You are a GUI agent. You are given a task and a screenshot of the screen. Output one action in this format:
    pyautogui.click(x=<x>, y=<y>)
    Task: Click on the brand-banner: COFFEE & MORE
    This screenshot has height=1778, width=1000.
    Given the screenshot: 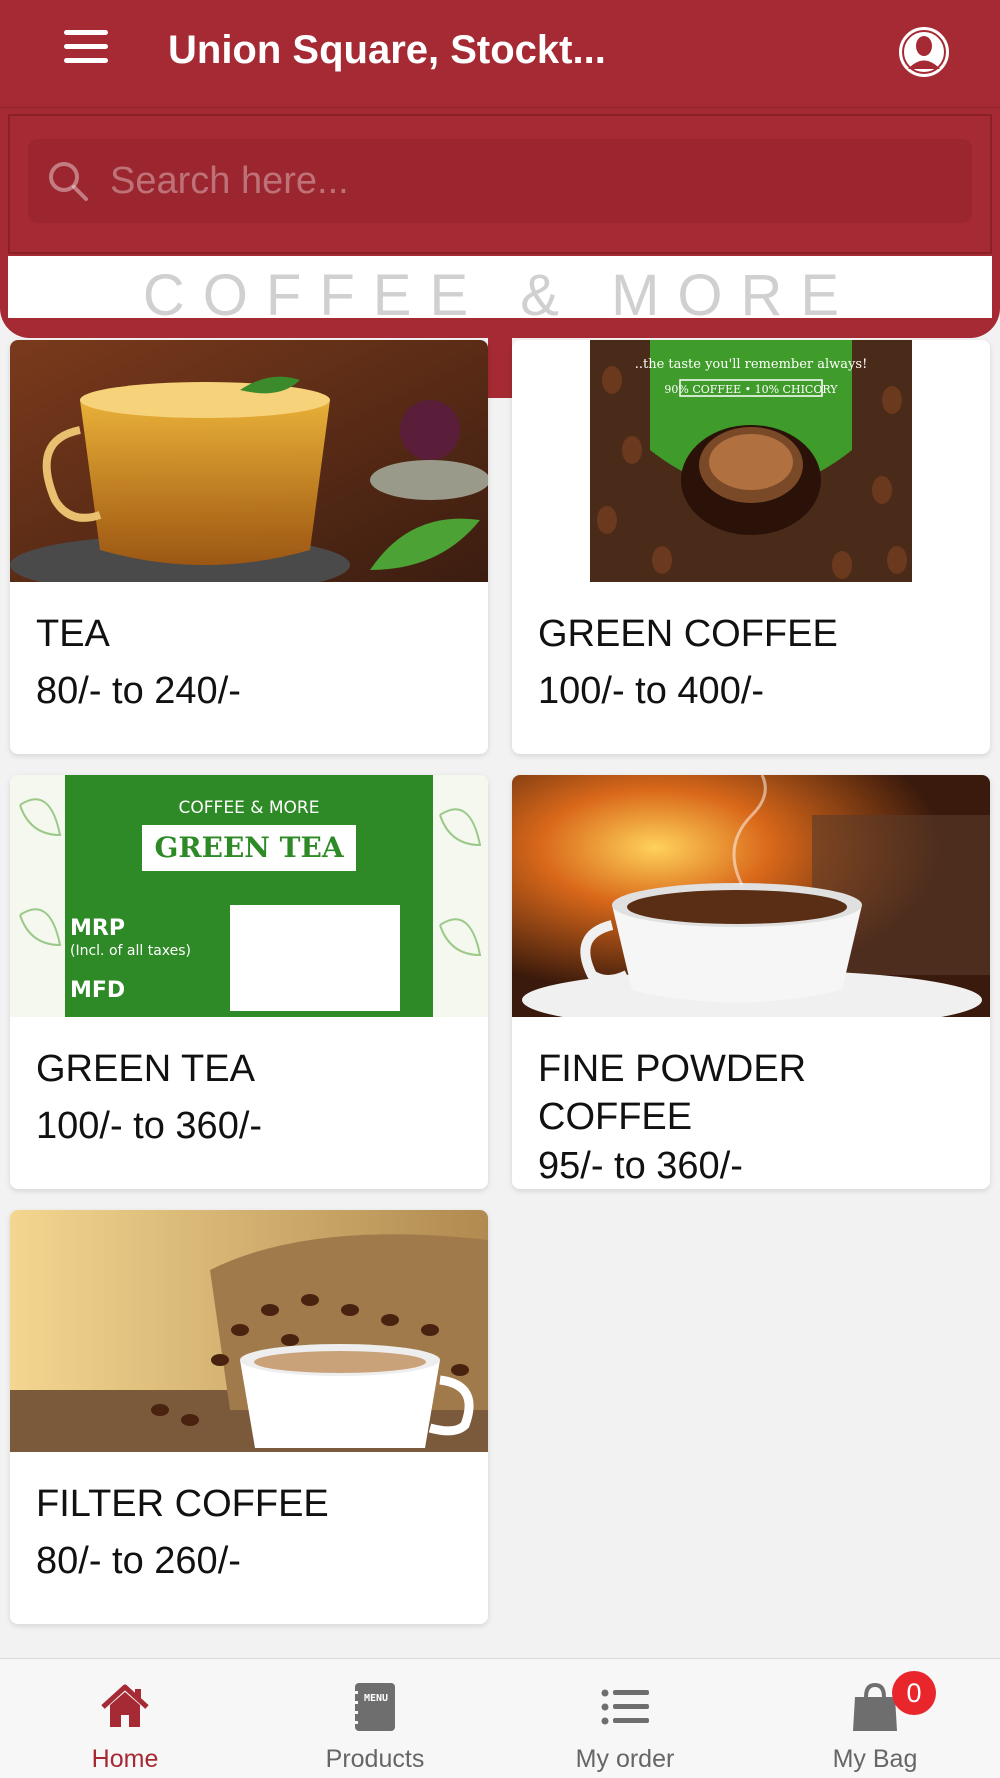 What is the action you would take?
    pyautogui.click(x=500, y=287)
    